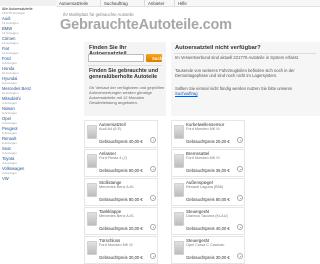 This screenshot has height=264, width=320. Describe the element at coordinates (28, 81) in the screenshot. I see `sidebar-item: Hyundai 9 Anzeigen` at that location.